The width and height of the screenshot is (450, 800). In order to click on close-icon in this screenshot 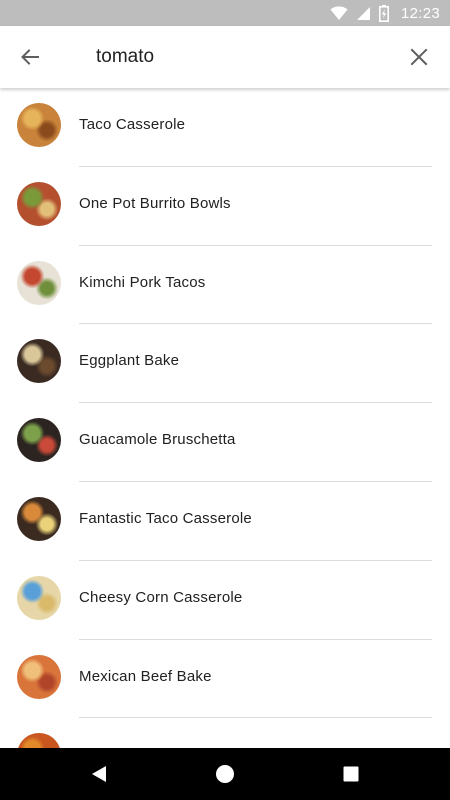, I will do `click(419, 57)`.